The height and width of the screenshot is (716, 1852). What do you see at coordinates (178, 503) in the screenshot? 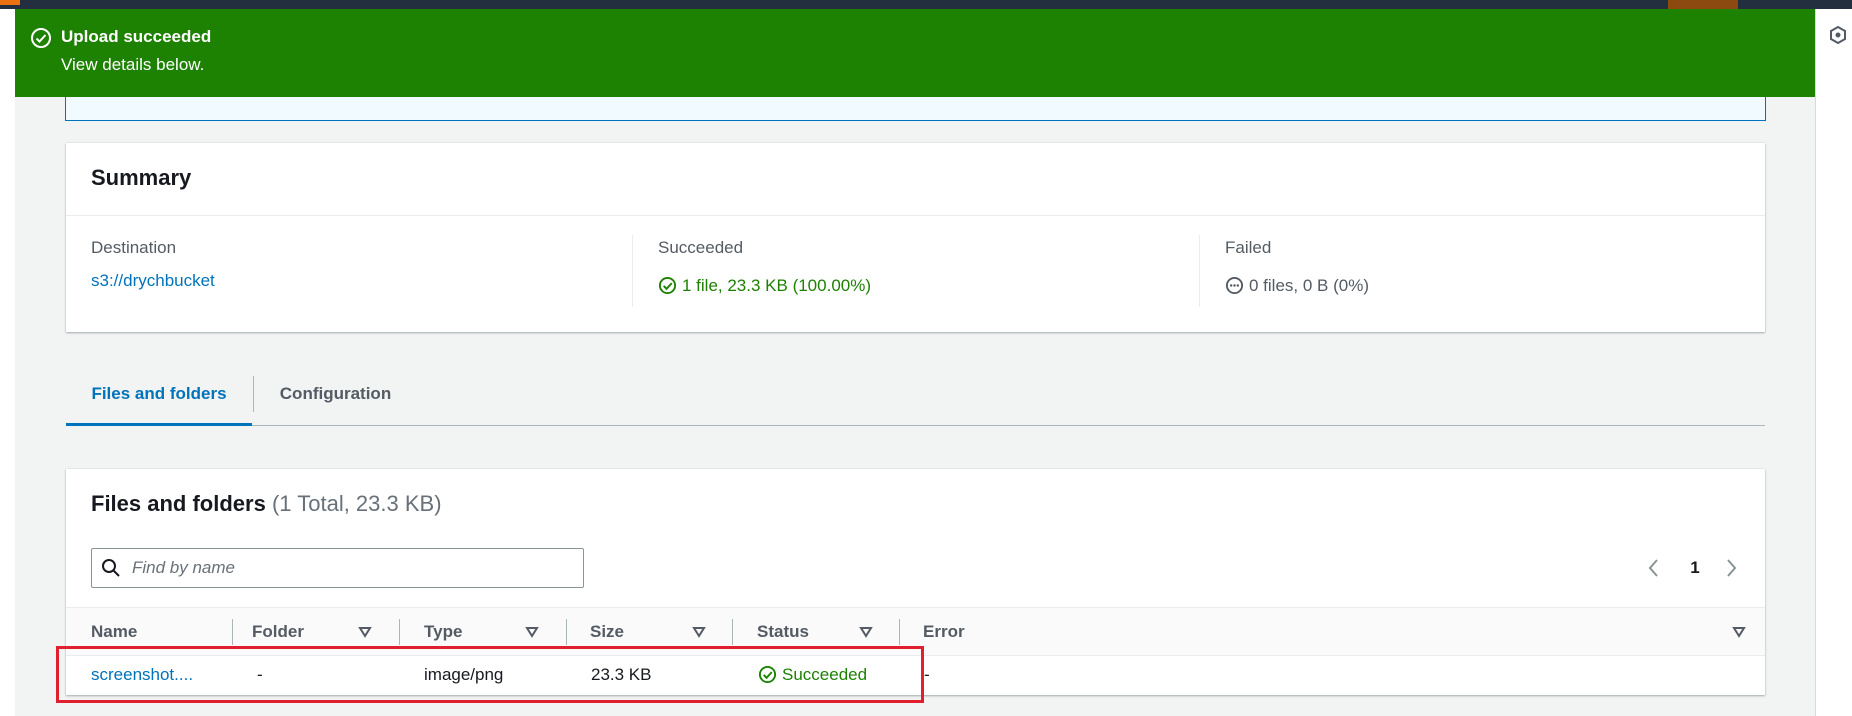
I see `files-title-text: Files and folders` at bounding box center [178, 503].